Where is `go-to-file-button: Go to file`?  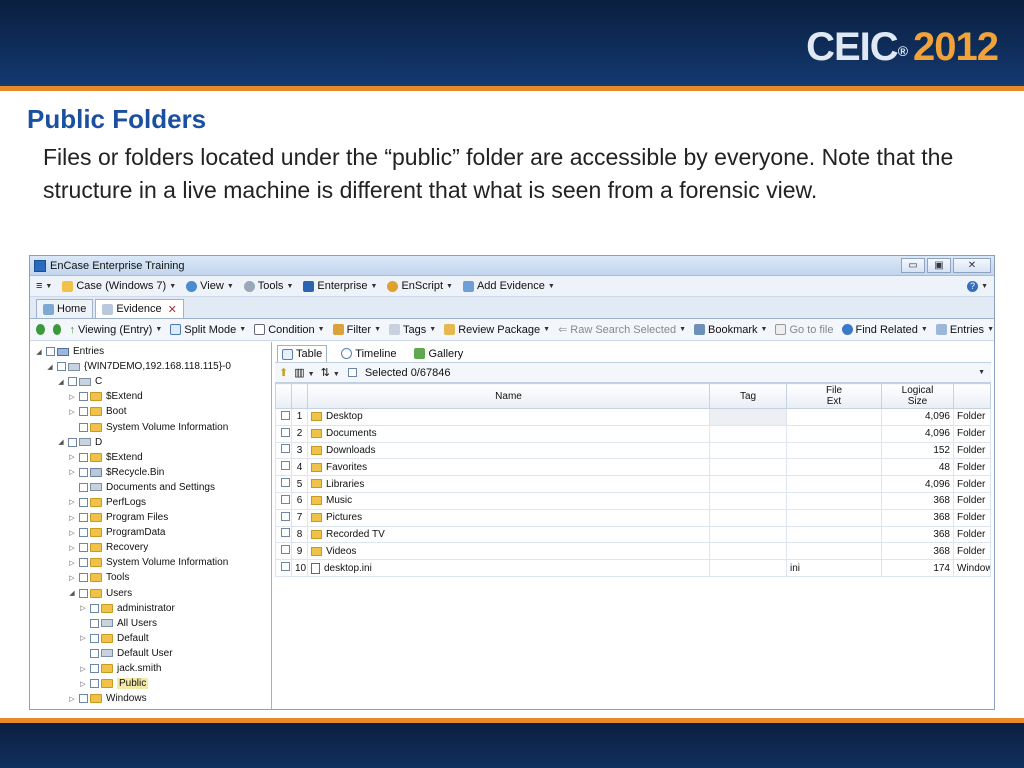 go-to-file-button: Go to file is located at coordinates (804, 330).